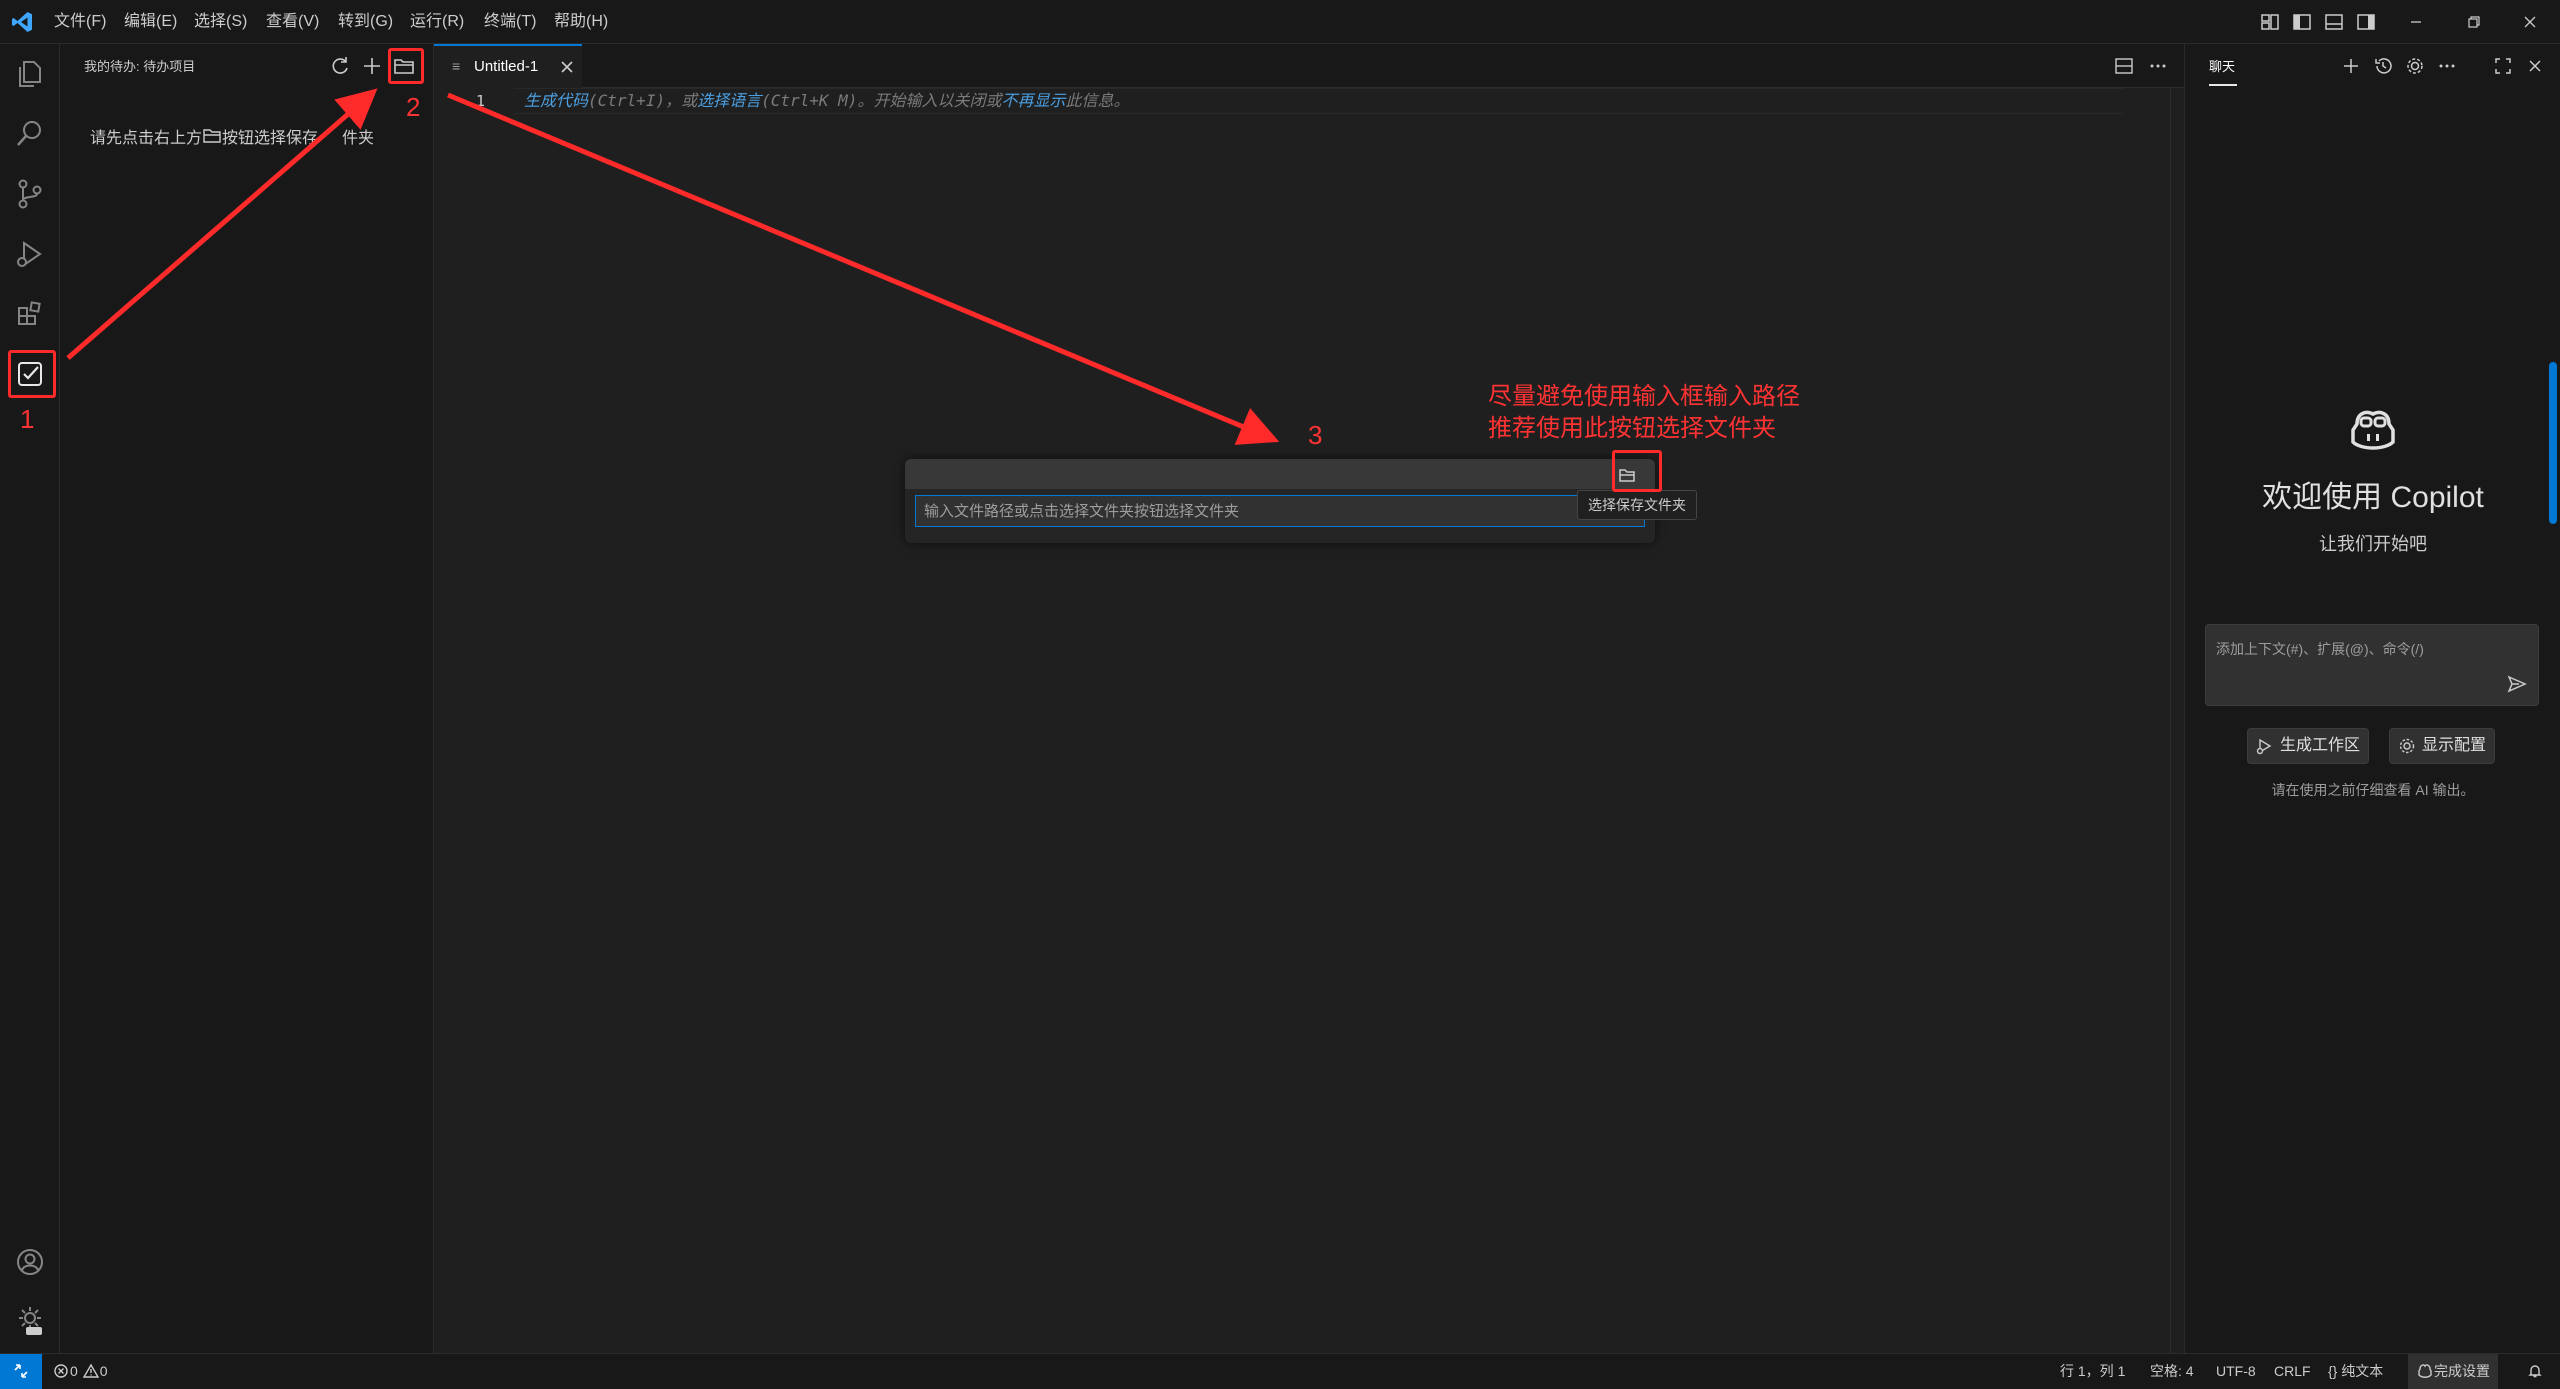  I want to click on explorer-icon, so click(30, 74).